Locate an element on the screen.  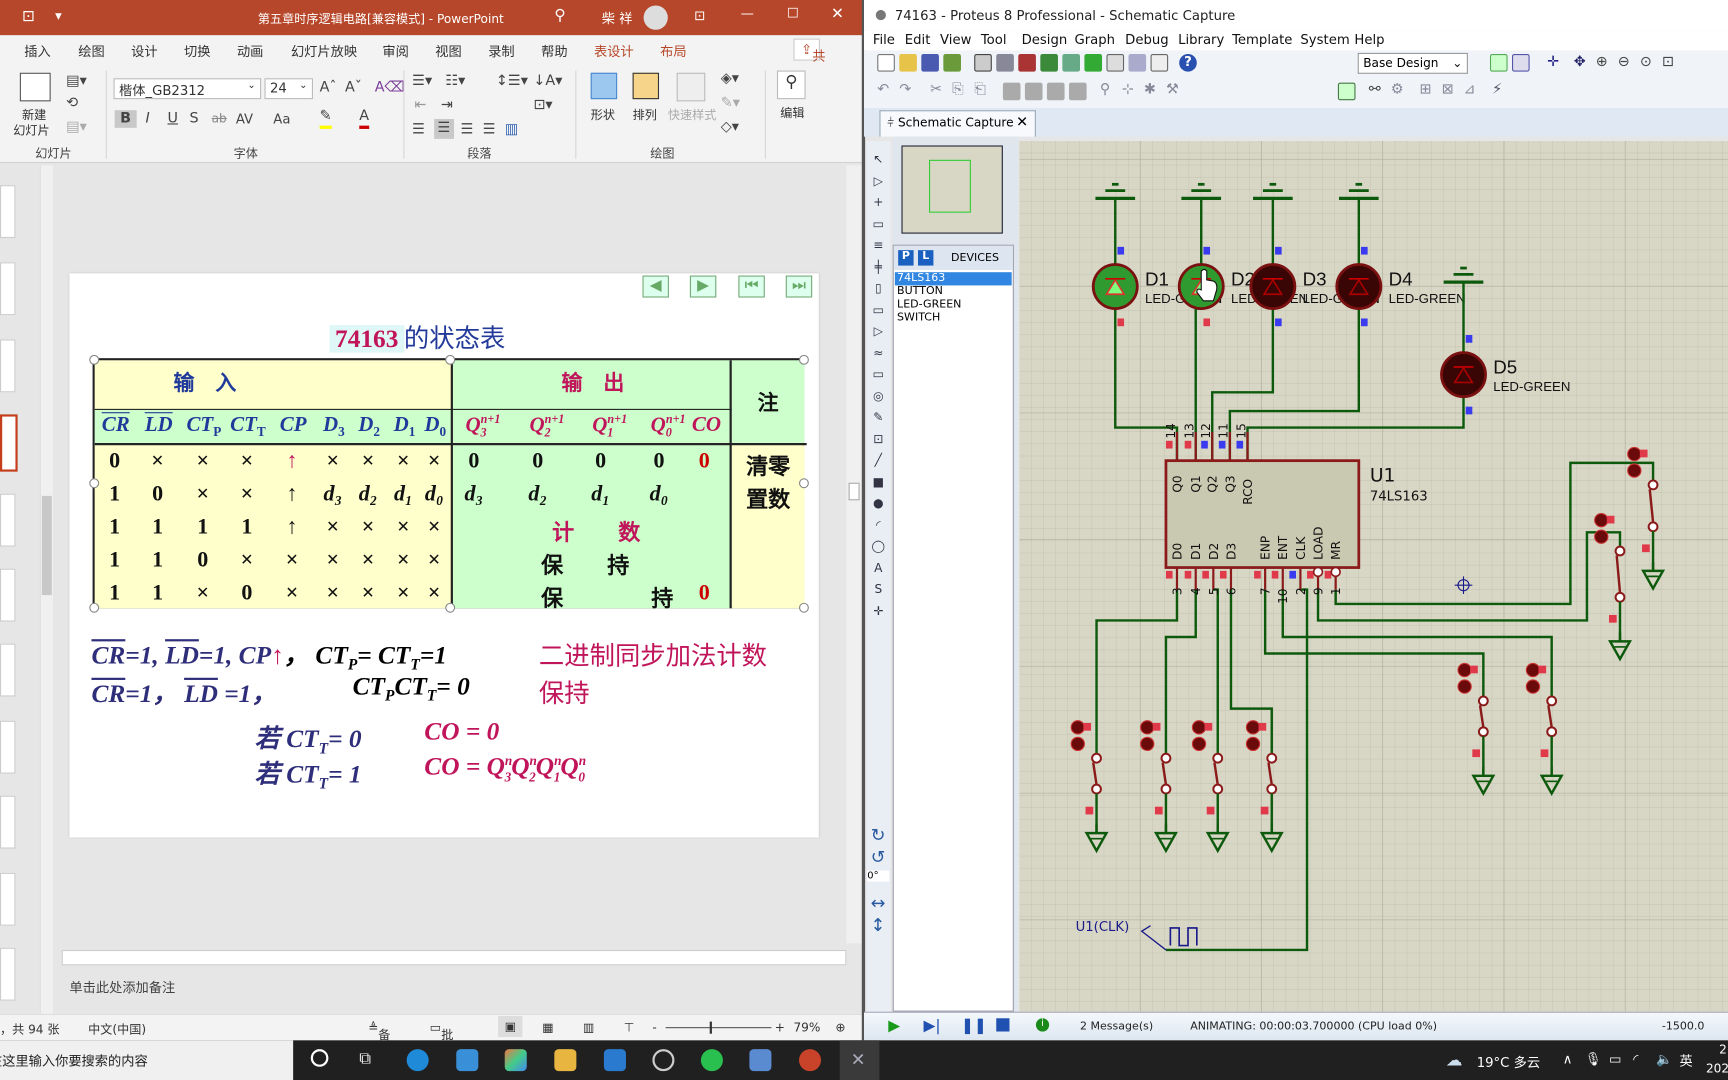
prev-slide-button: ◀ is located at coordinates (655, 286).